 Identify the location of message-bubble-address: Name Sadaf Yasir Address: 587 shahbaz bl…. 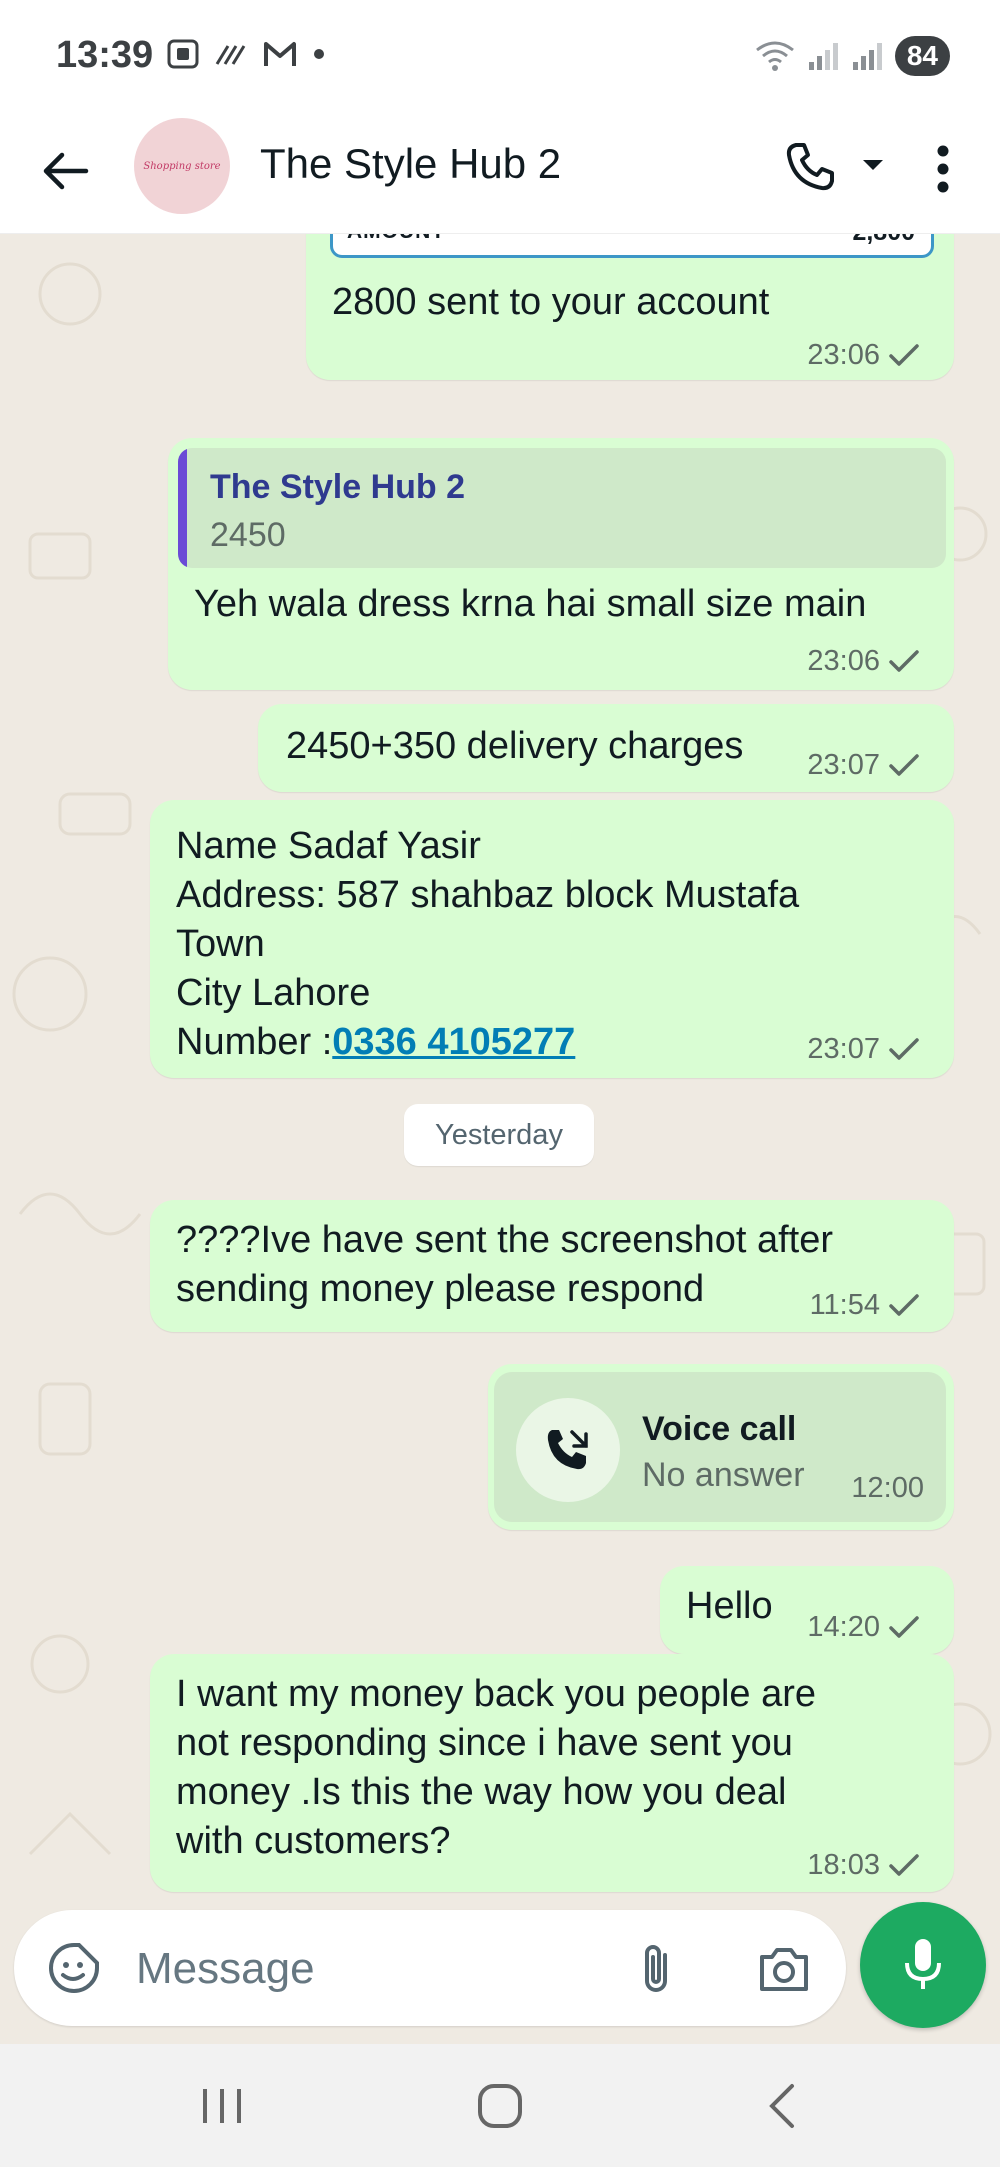
(552, 939).